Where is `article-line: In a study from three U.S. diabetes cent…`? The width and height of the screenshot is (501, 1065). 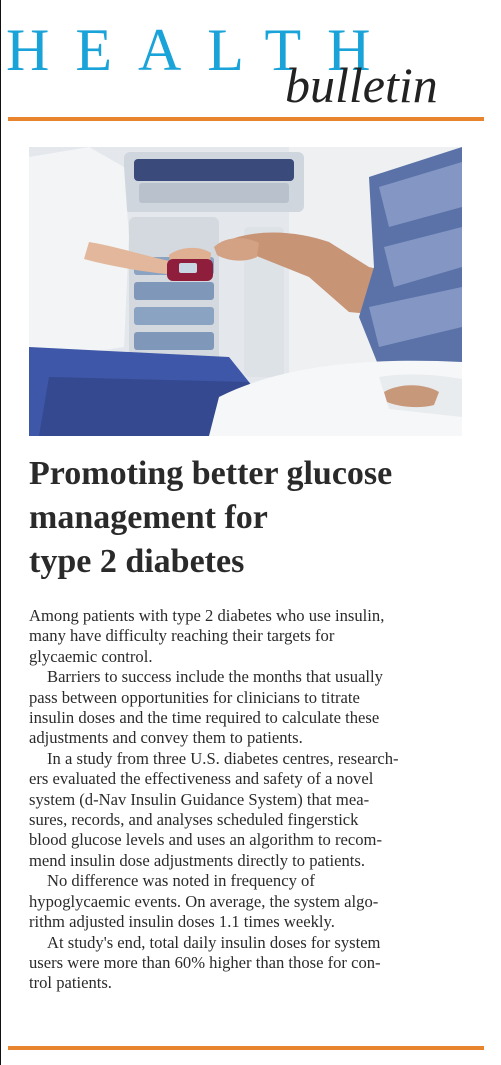 article-line: In a study from three U.S. diabetes cent… is located at coordinates (223, 758).